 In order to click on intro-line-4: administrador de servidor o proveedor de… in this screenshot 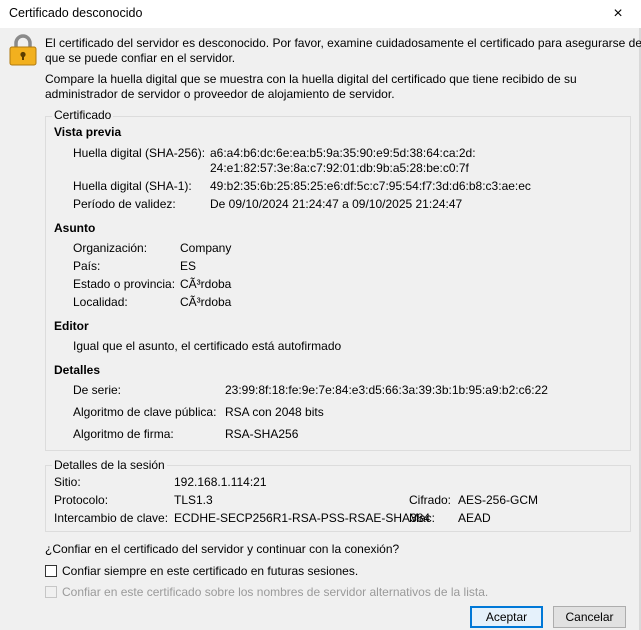, I will do `click(220, 94)`.